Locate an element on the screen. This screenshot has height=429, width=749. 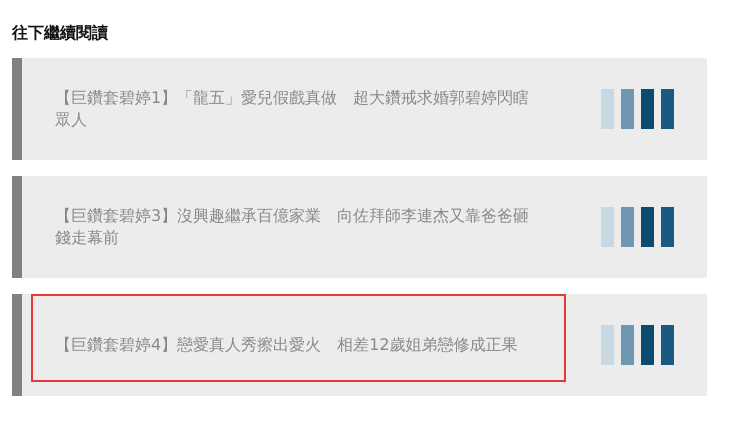
article-title: 【巨鑽套碧婷1】「龍五」愛兒假戲真做 超大鑽戒求婚郭碧婷閃瞎眾人 is located at coordinates (292, 109).